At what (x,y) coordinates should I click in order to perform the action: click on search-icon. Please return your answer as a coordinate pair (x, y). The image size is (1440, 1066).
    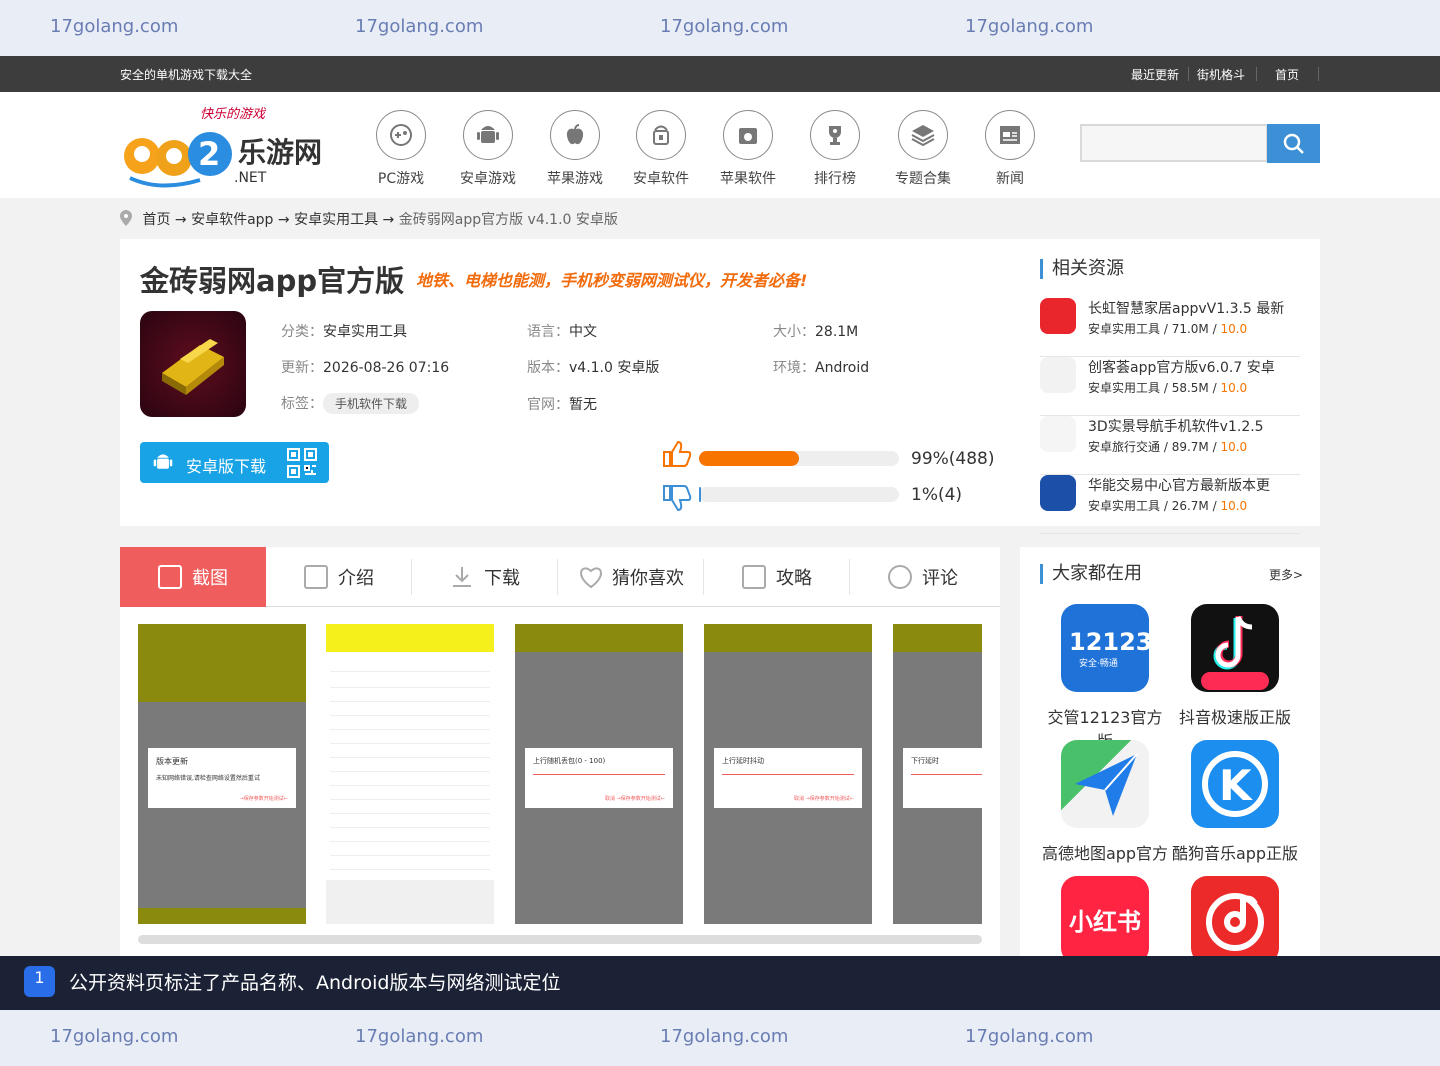
    Looking at the image, I should click on (1293, 143).